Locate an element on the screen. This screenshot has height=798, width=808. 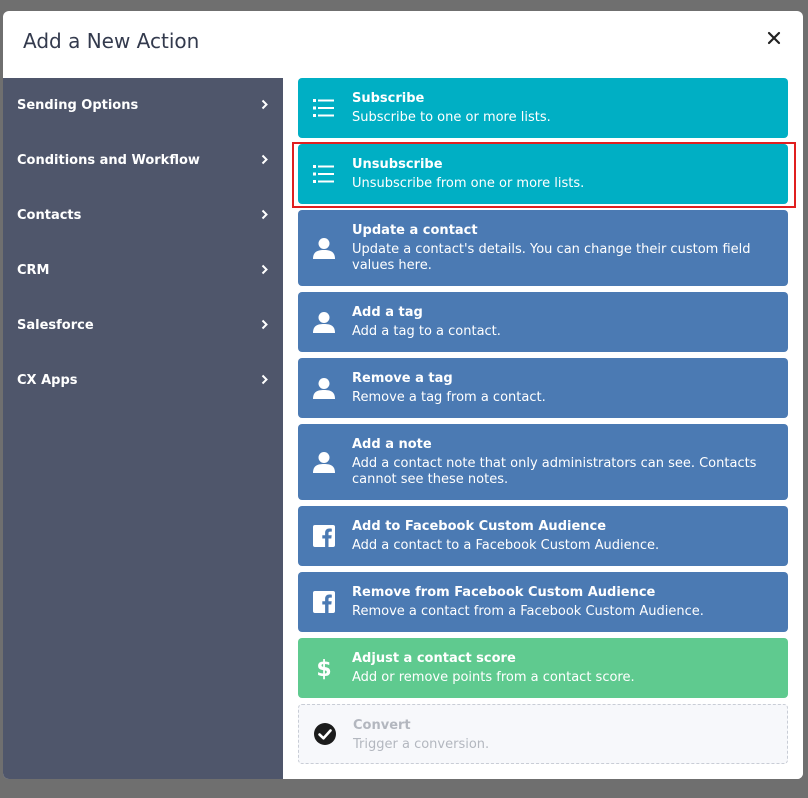
action-card-add-tag: Add a tag Add a tag to a contact. is located at coordinates (543, 322).